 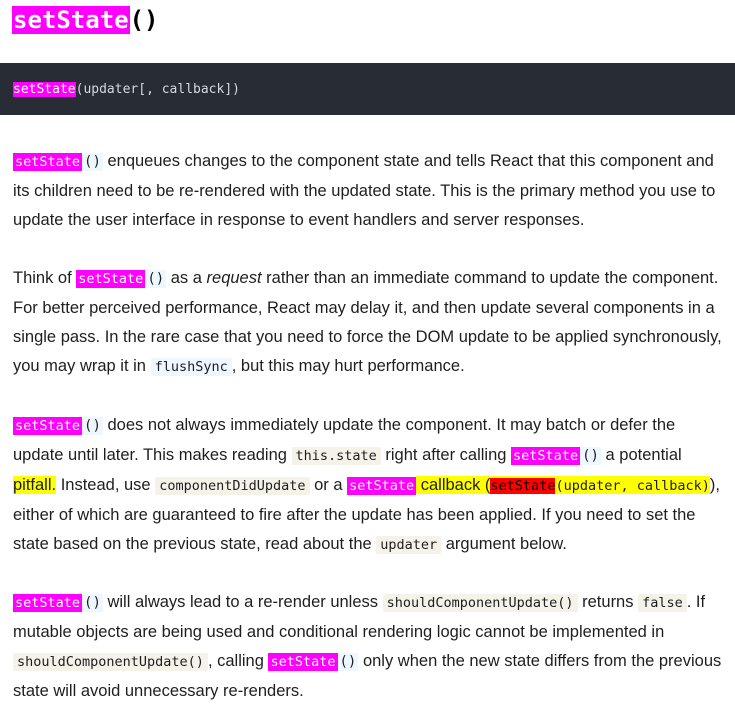 I want to click on flushsync-link: flushSync, so click(x=191, y=367).